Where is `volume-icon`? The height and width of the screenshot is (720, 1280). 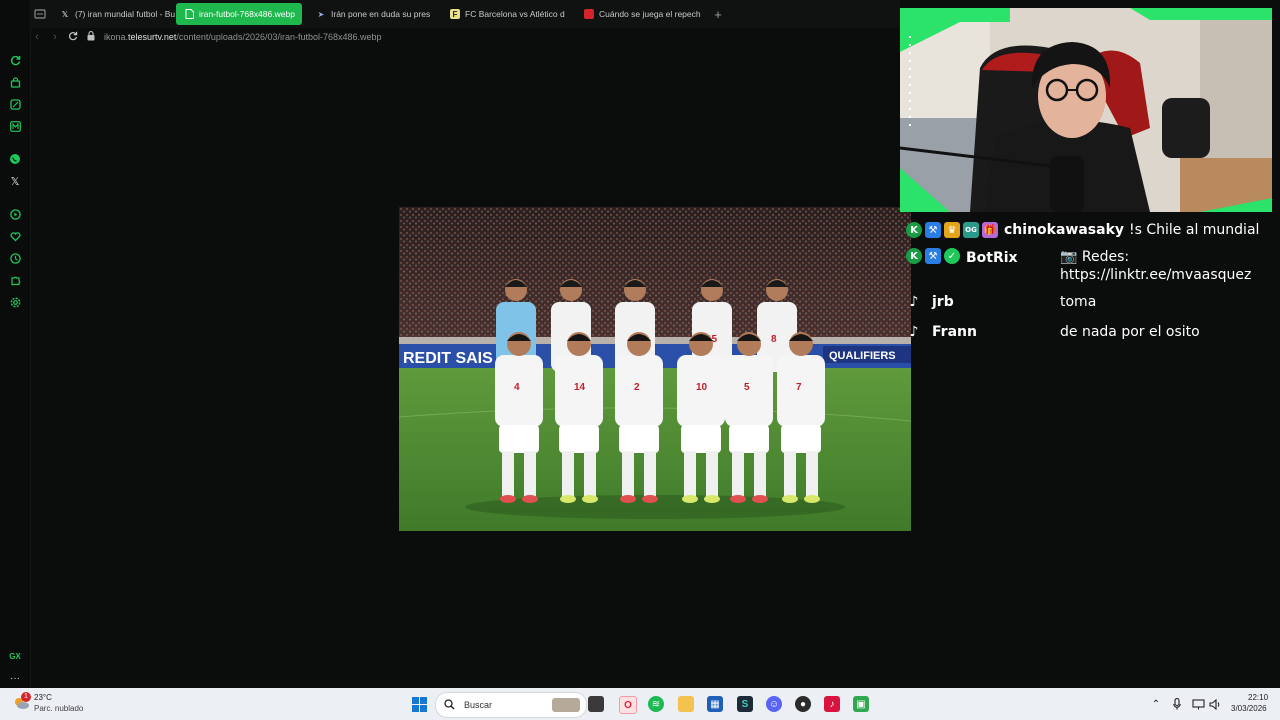 volume-icon is located at coordinates (1215, 704).